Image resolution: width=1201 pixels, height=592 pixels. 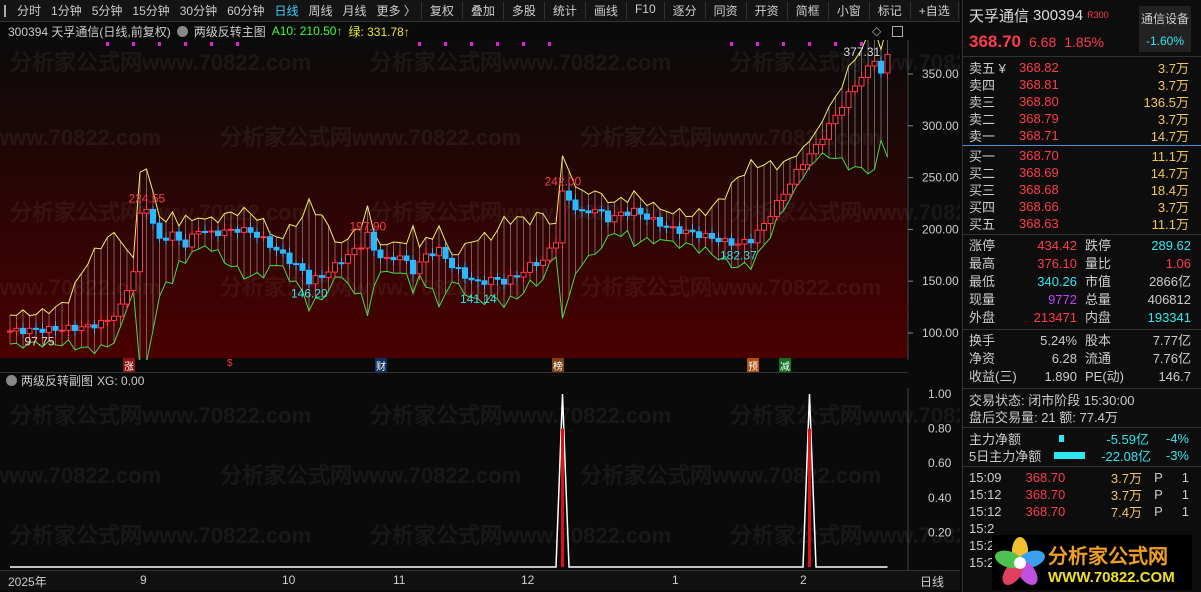 What do you see at coordinates (558, 365) in the screenshot?
I see `event-marker: 榜` at bounding box center [558, 365].